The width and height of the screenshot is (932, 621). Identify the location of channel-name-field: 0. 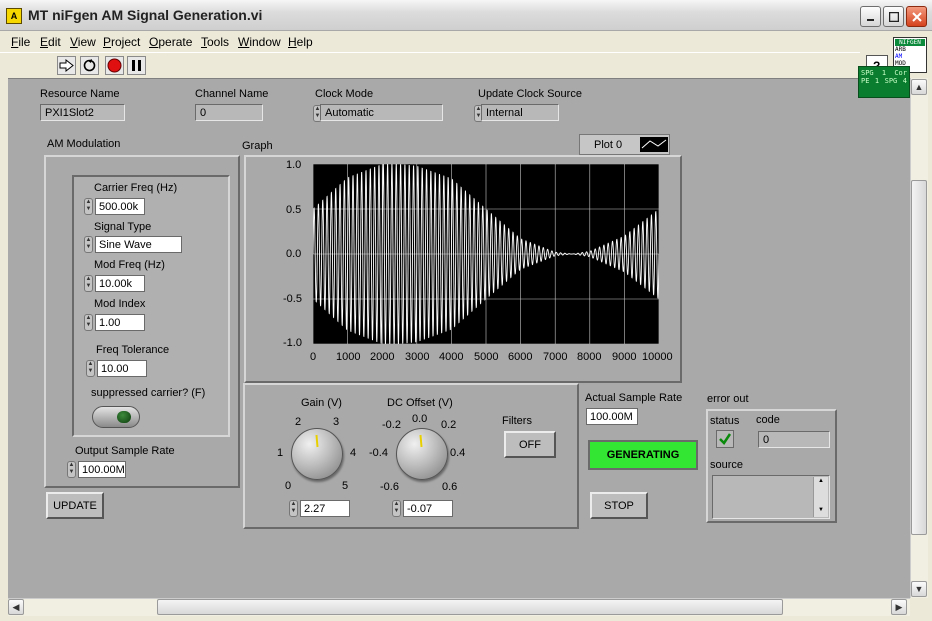
(229, 112).